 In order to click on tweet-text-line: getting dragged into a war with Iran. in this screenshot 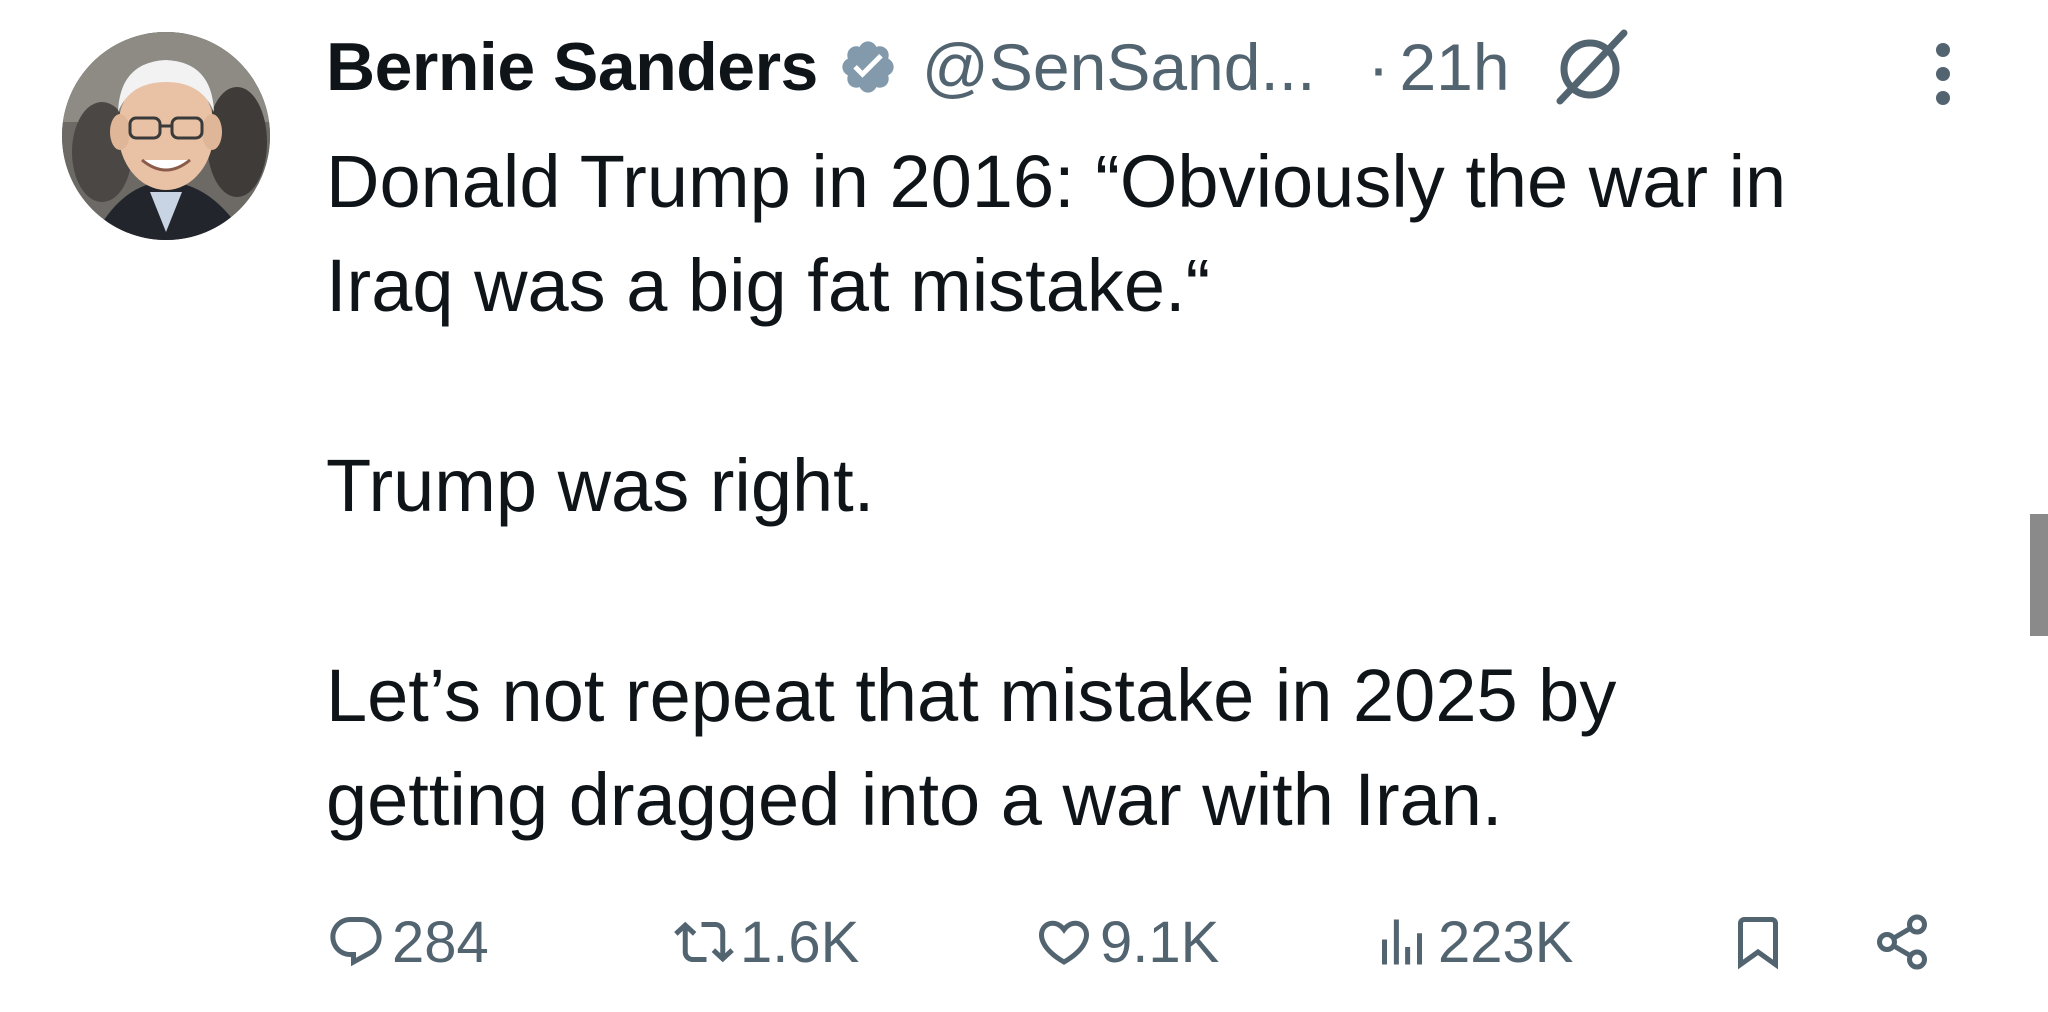, I will do `click(914, 799)`.